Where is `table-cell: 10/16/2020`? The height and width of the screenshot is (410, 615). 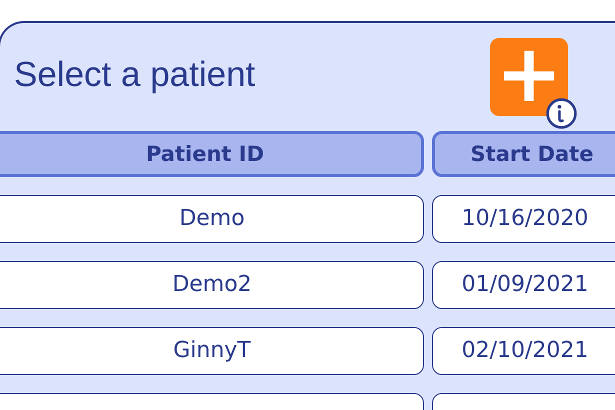
table-cell: 10/16/2020 is located at coordinates (523, 219).